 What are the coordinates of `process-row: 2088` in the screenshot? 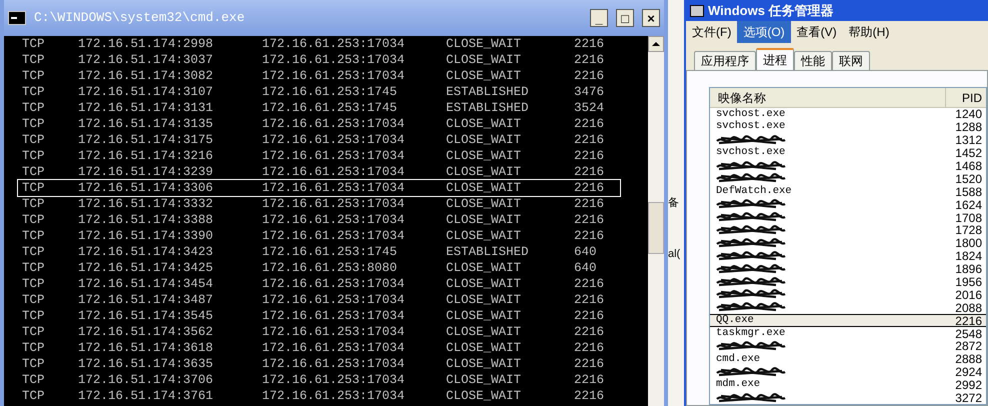 It's located at (848, 307).